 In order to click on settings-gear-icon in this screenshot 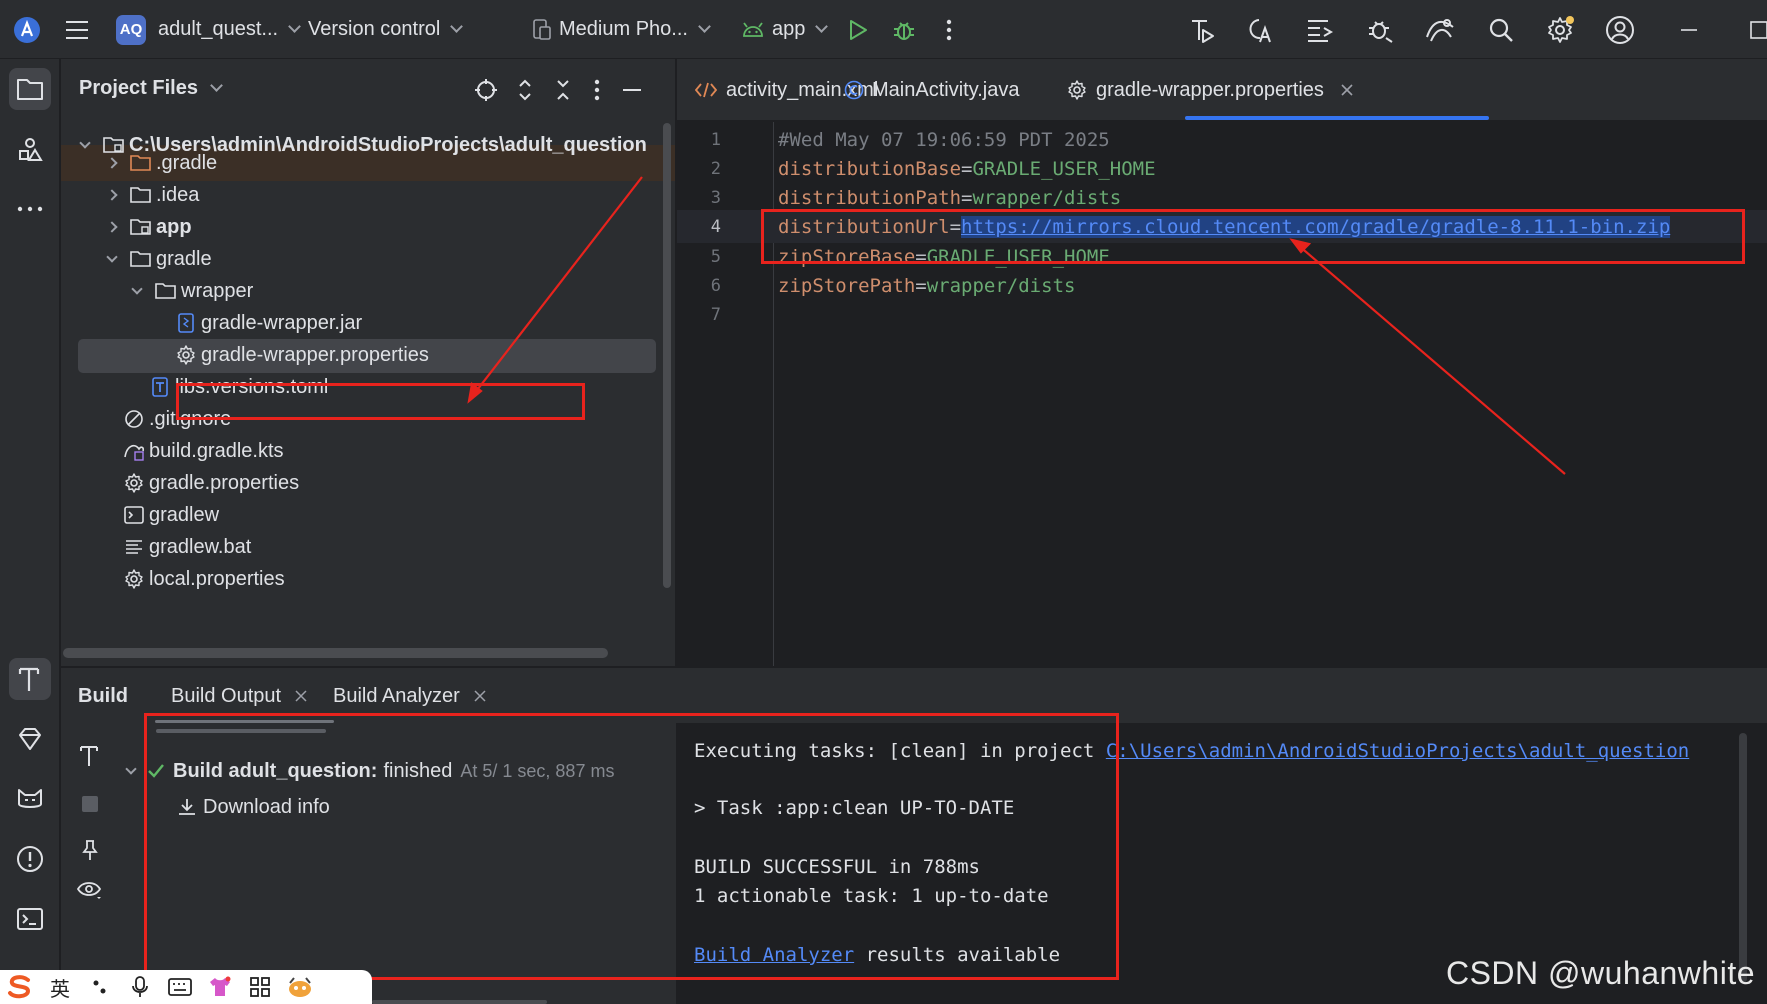, I will do `click(1560, 30)`.